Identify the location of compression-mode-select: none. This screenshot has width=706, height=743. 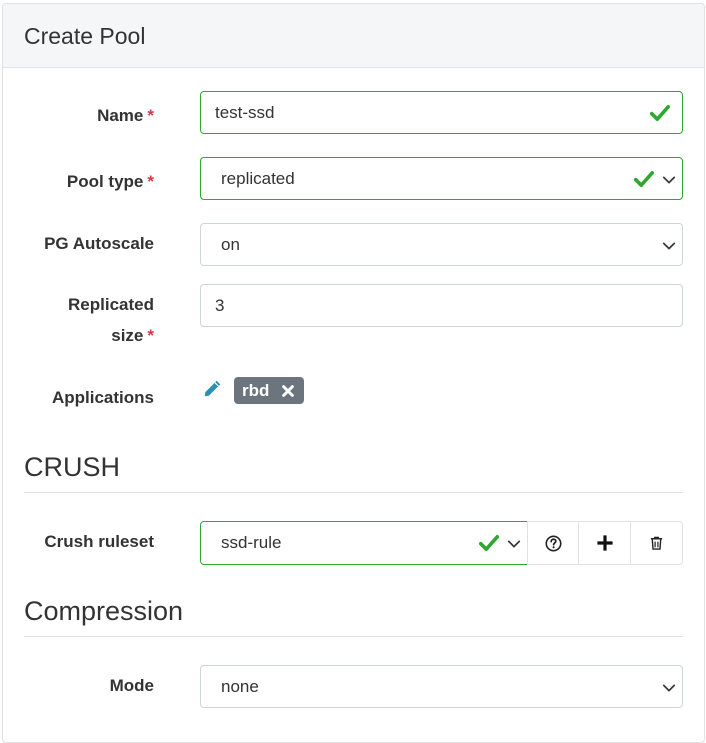
(441, 686).